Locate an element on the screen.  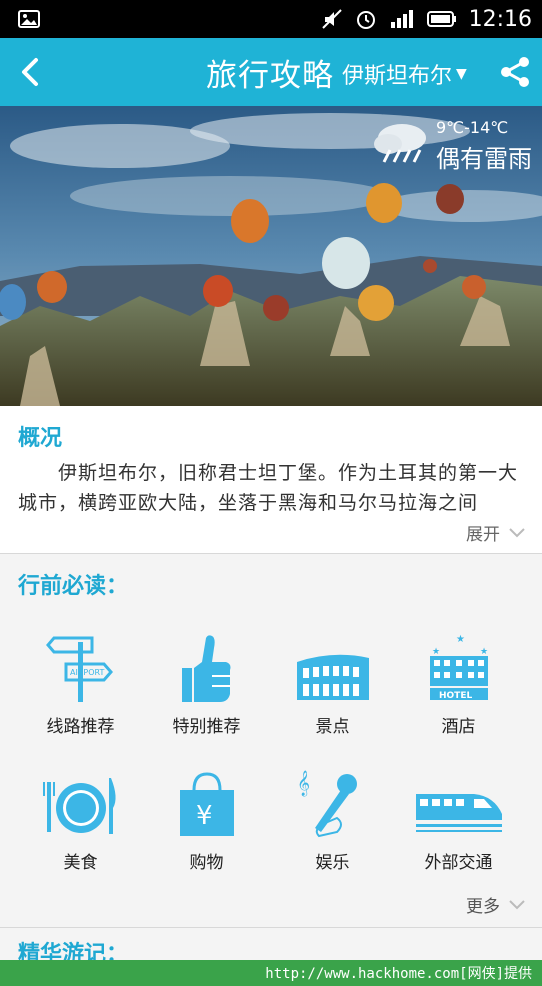
category-label: 线路推荐 is located at coordinates (80, 727).